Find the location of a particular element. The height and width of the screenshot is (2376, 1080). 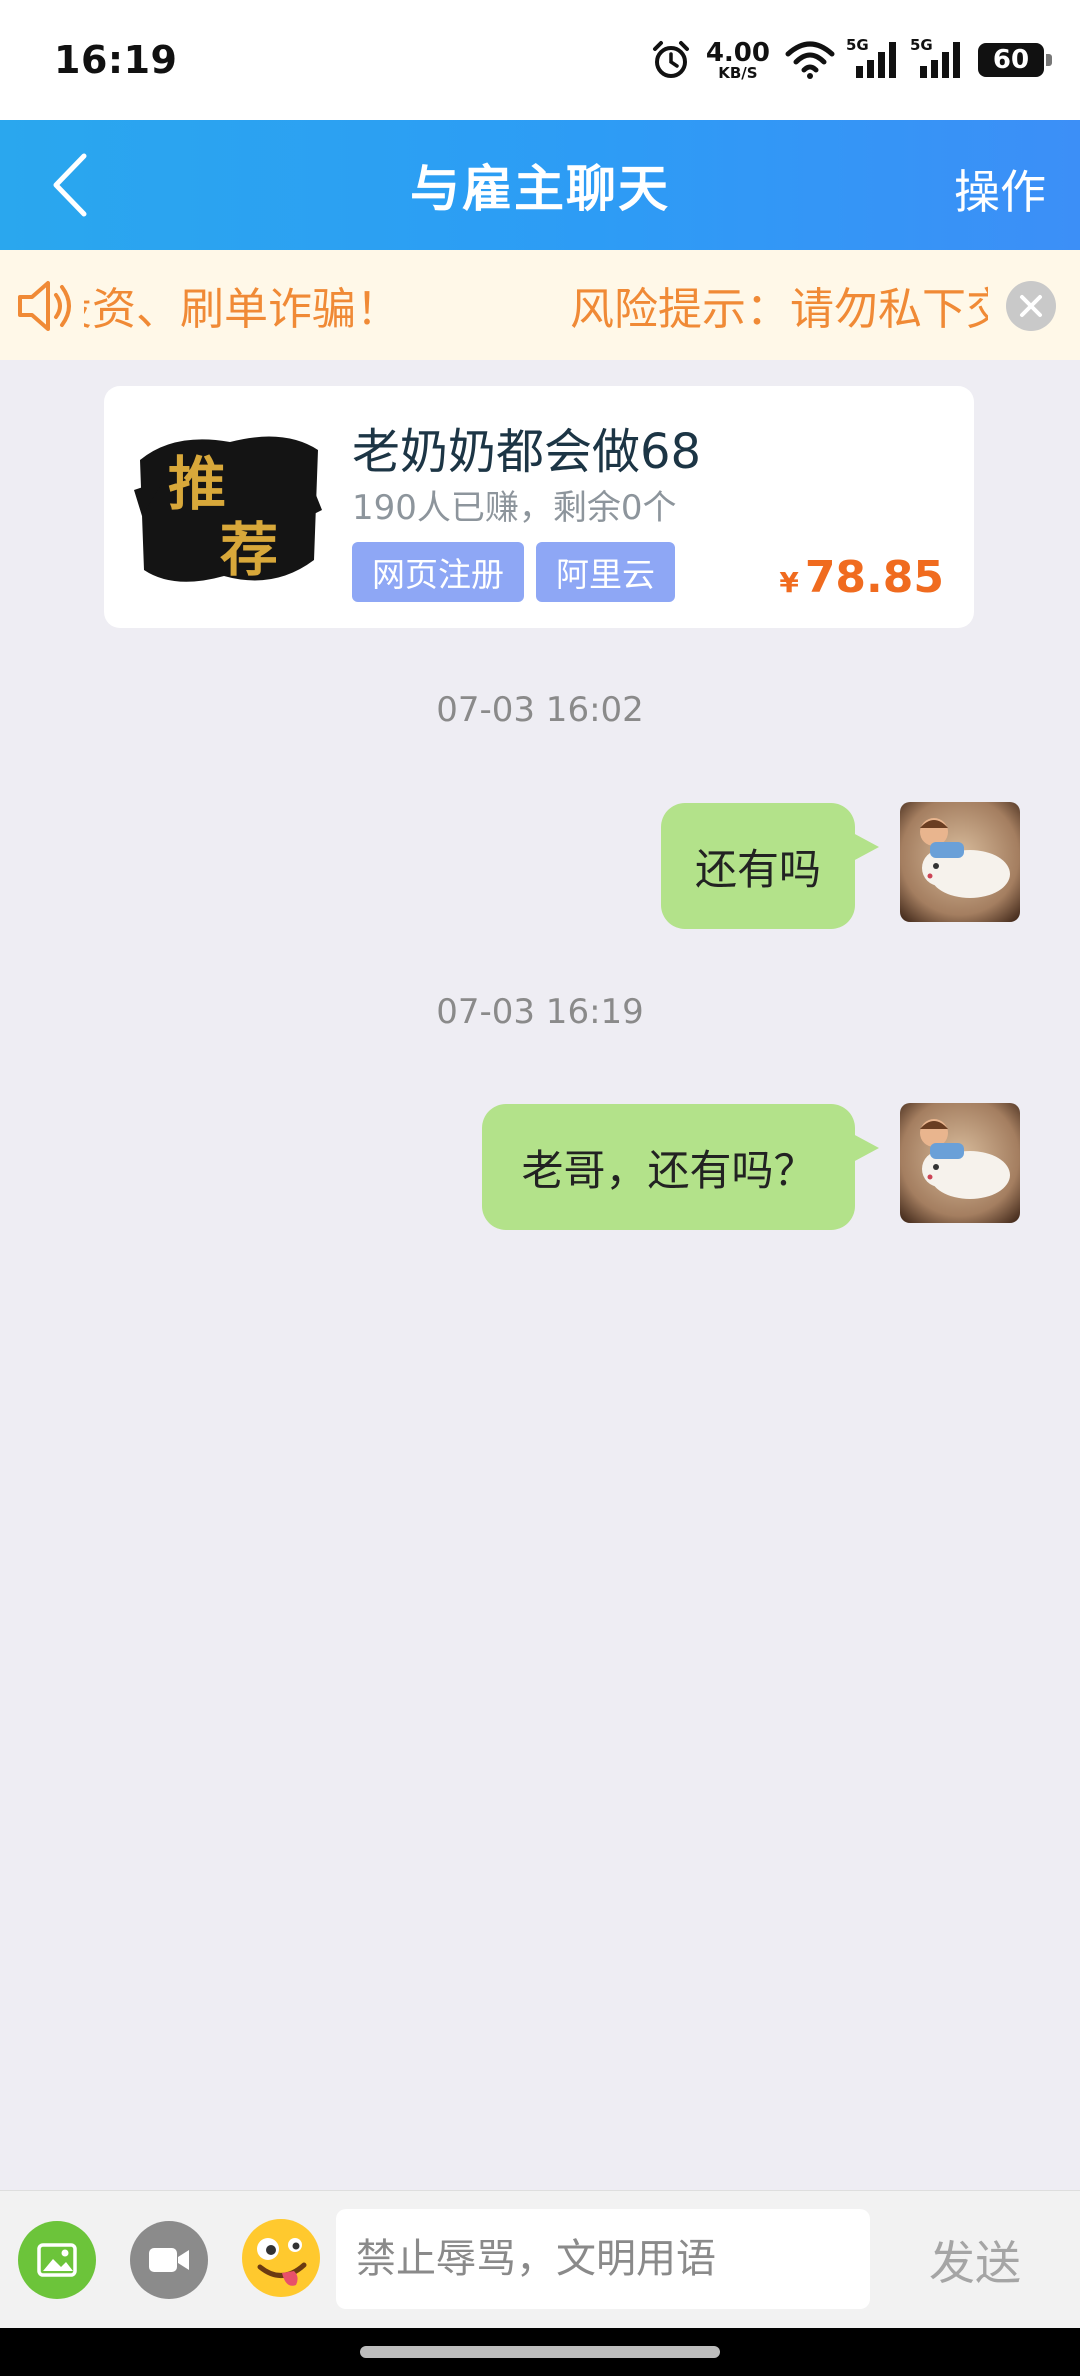

wifi-icon is located at coordinates (810, 60).